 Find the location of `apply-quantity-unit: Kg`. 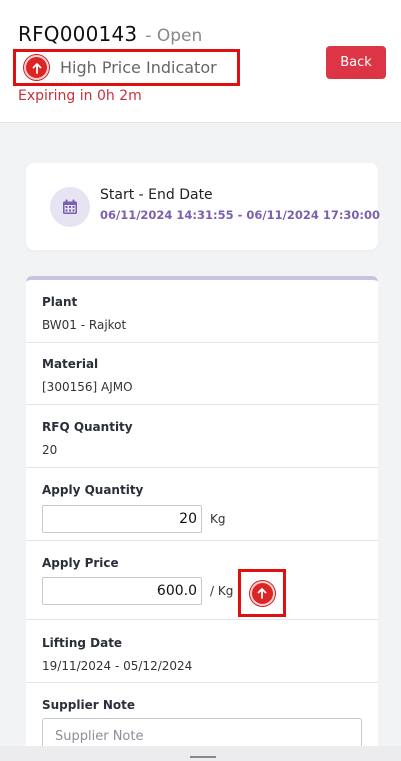

apply-quantity-unit: Kg is located at coordinates (218, 519).